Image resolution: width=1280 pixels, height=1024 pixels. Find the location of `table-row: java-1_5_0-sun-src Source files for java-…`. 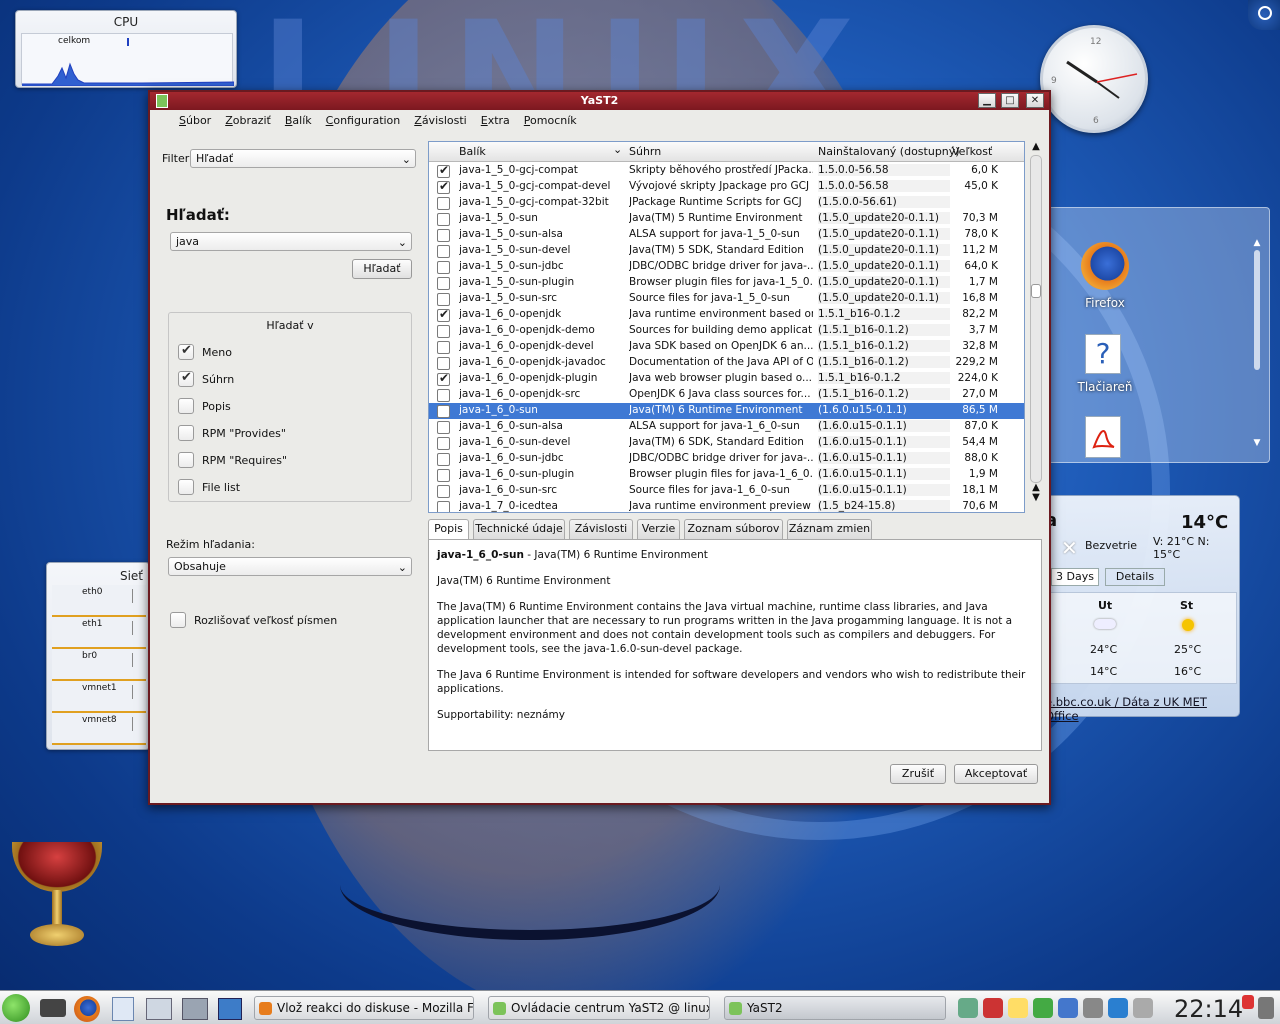

table-row: java-1_5_0-sun-src Source files for java-… is located at coordinates (726, 299).